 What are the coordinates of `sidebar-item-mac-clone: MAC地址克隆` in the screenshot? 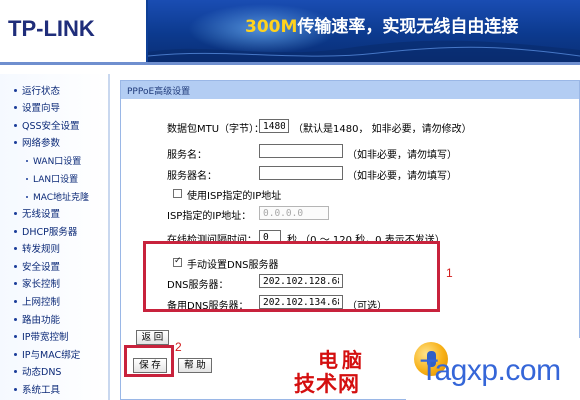 It's located at (57, 198).